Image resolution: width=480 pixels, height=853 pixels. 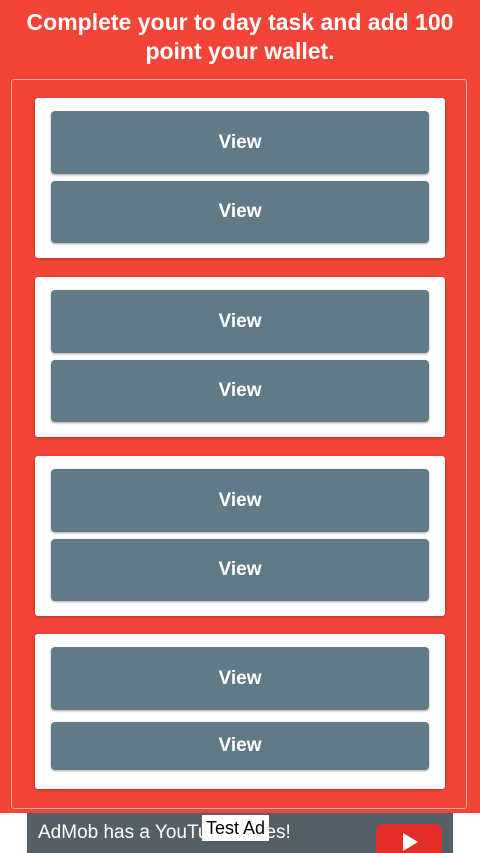 I want to click on ad-banner: AdMob has a YouTube series! Test Ad, so click(x=240, y=833).